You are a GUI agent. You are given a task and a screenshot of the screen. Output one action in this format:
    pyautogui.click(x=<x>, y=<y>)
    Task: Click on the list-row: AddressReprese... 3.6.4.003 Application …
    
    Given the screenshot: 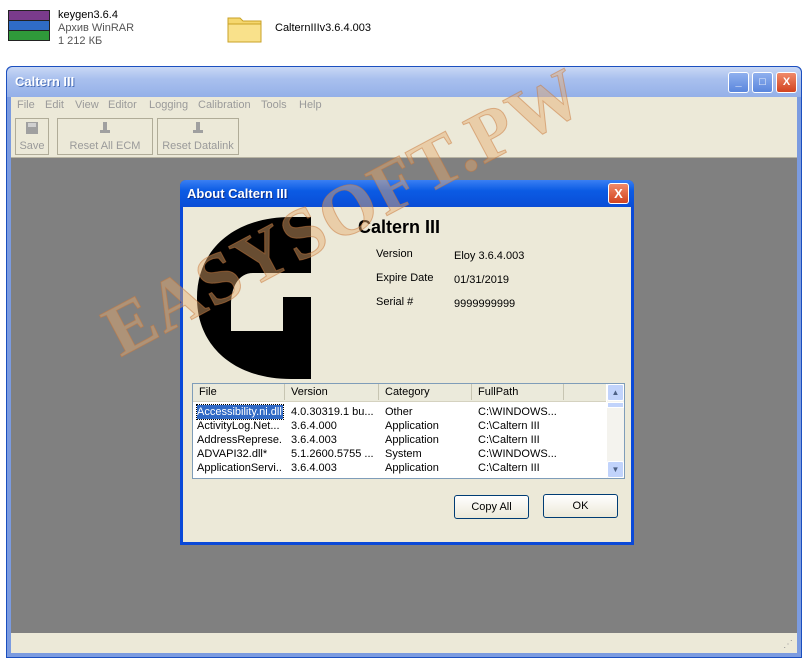 What is the action you would take?
    pyautogui.click(x=399, y=440)
    